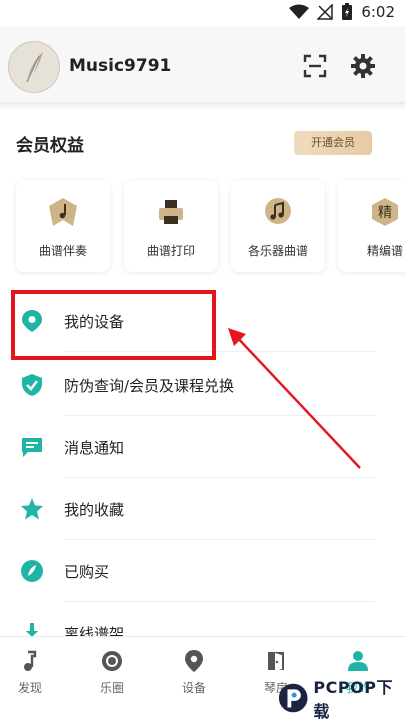 Image resolution: width=405 pixels, height=722 pixels. What do you see at coordinates (30, 672) in the screenshot?
I see `tab-discover: 发现` at bounding box center [30, 672].